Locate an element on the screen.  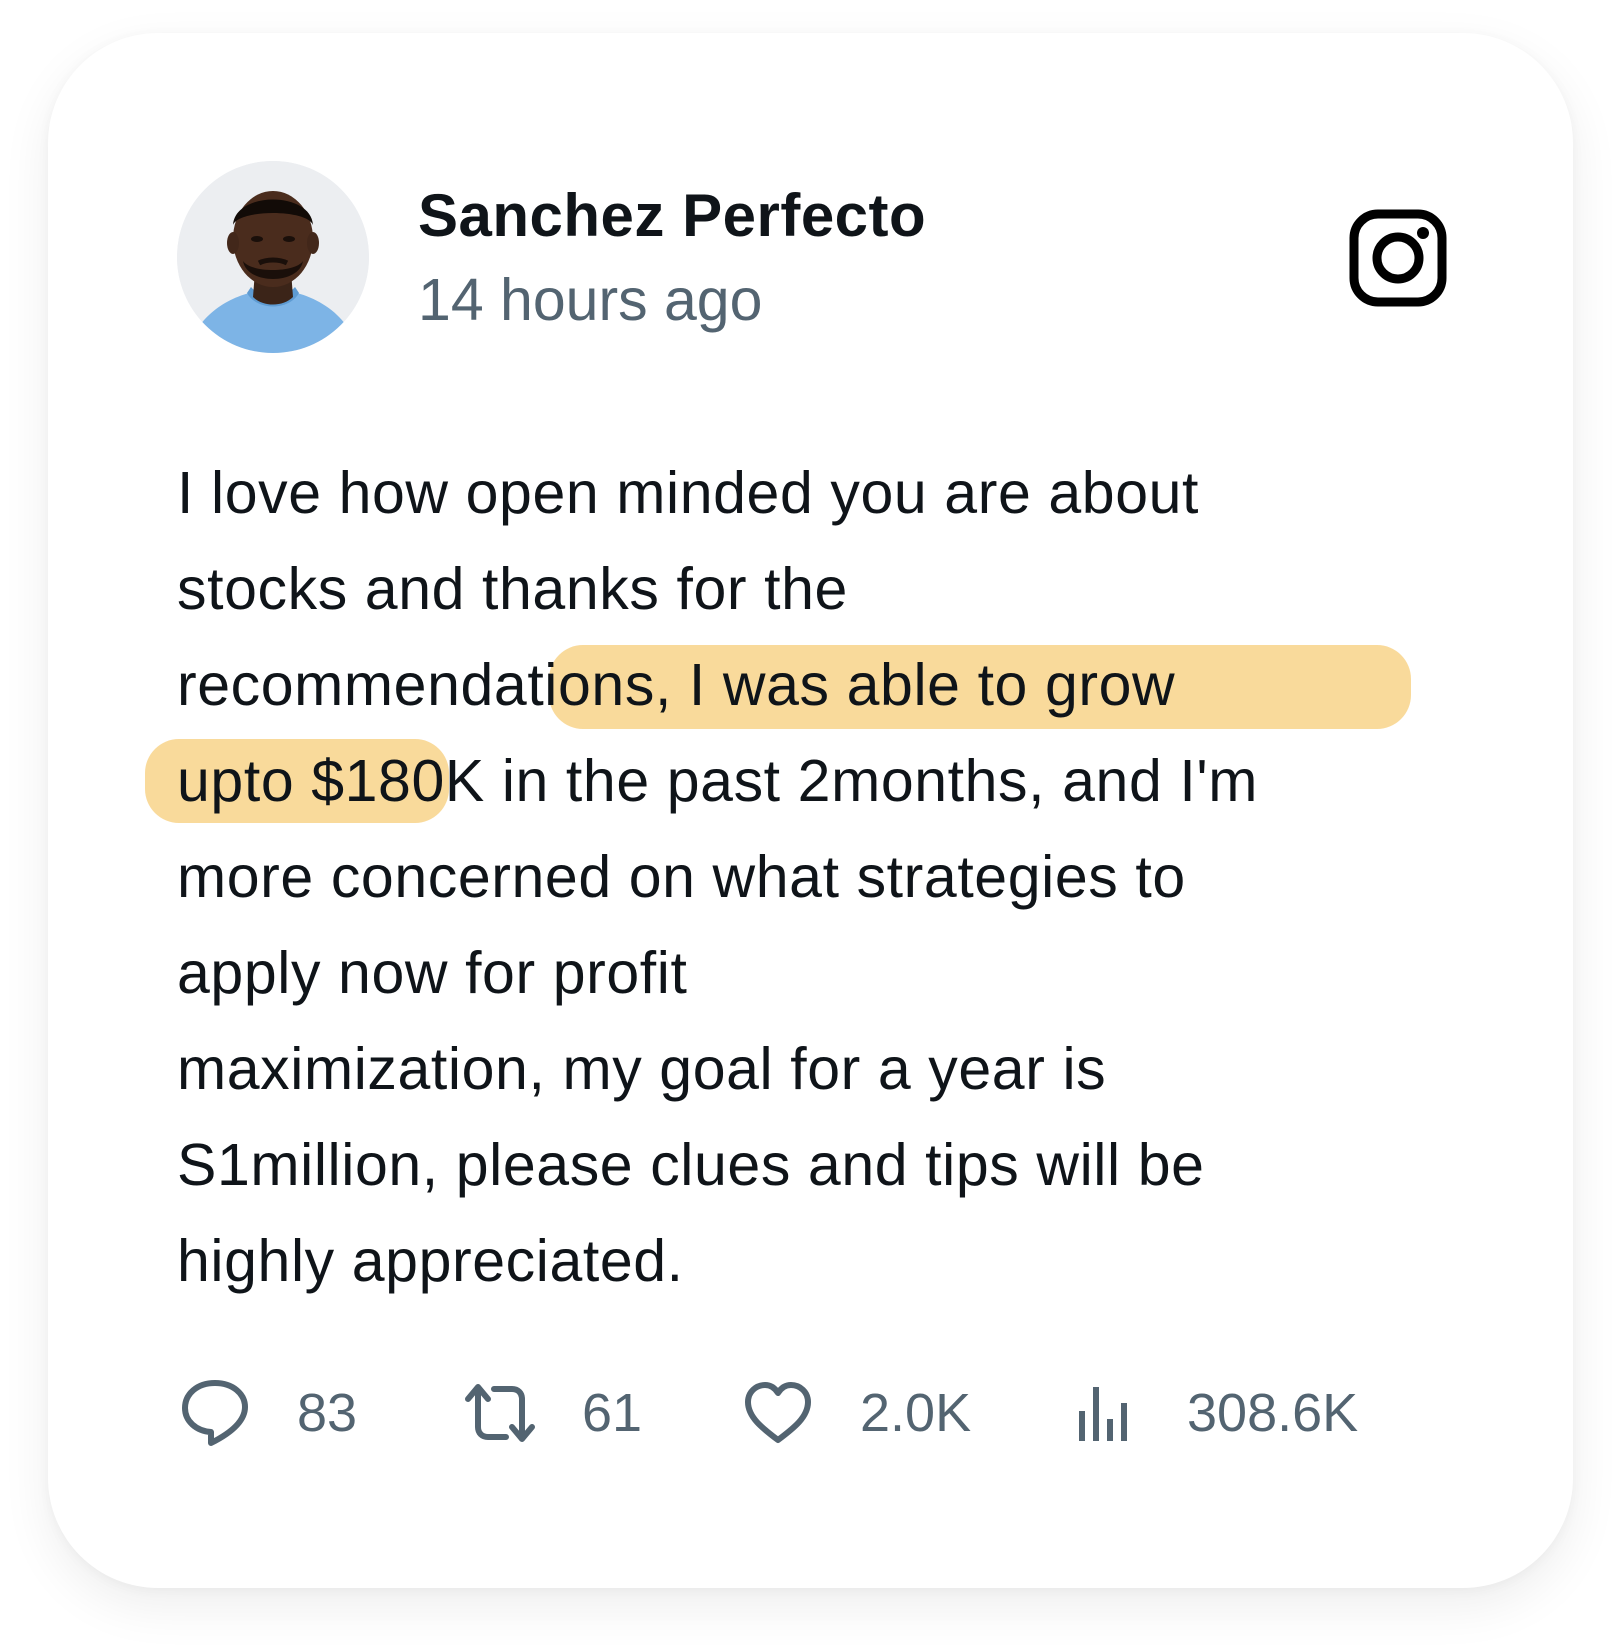
views-button: 308.6K is located at coordinates (1212, 1413).